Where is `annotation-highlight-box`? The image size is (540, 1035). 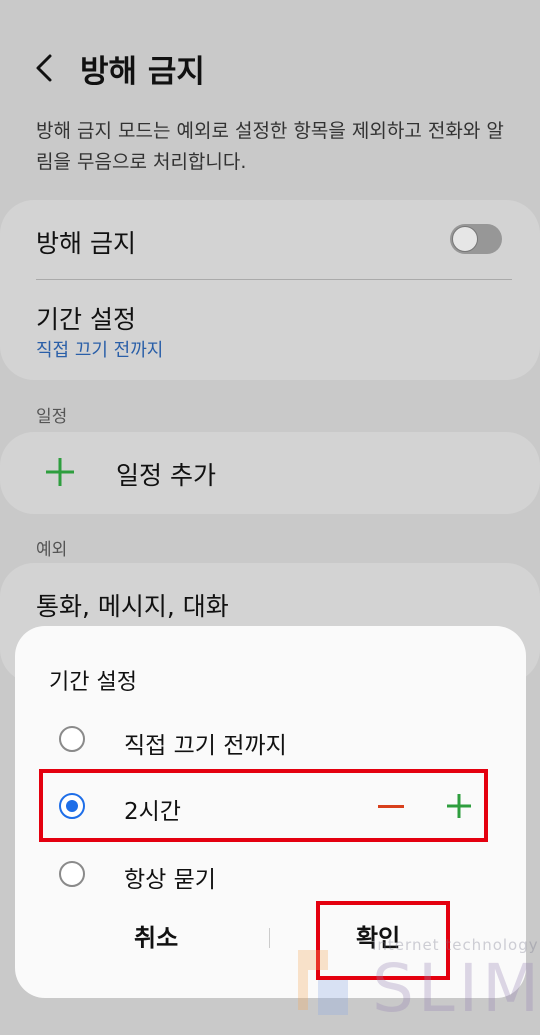 annotation-highlight-box is located at coordinates (263, 805).